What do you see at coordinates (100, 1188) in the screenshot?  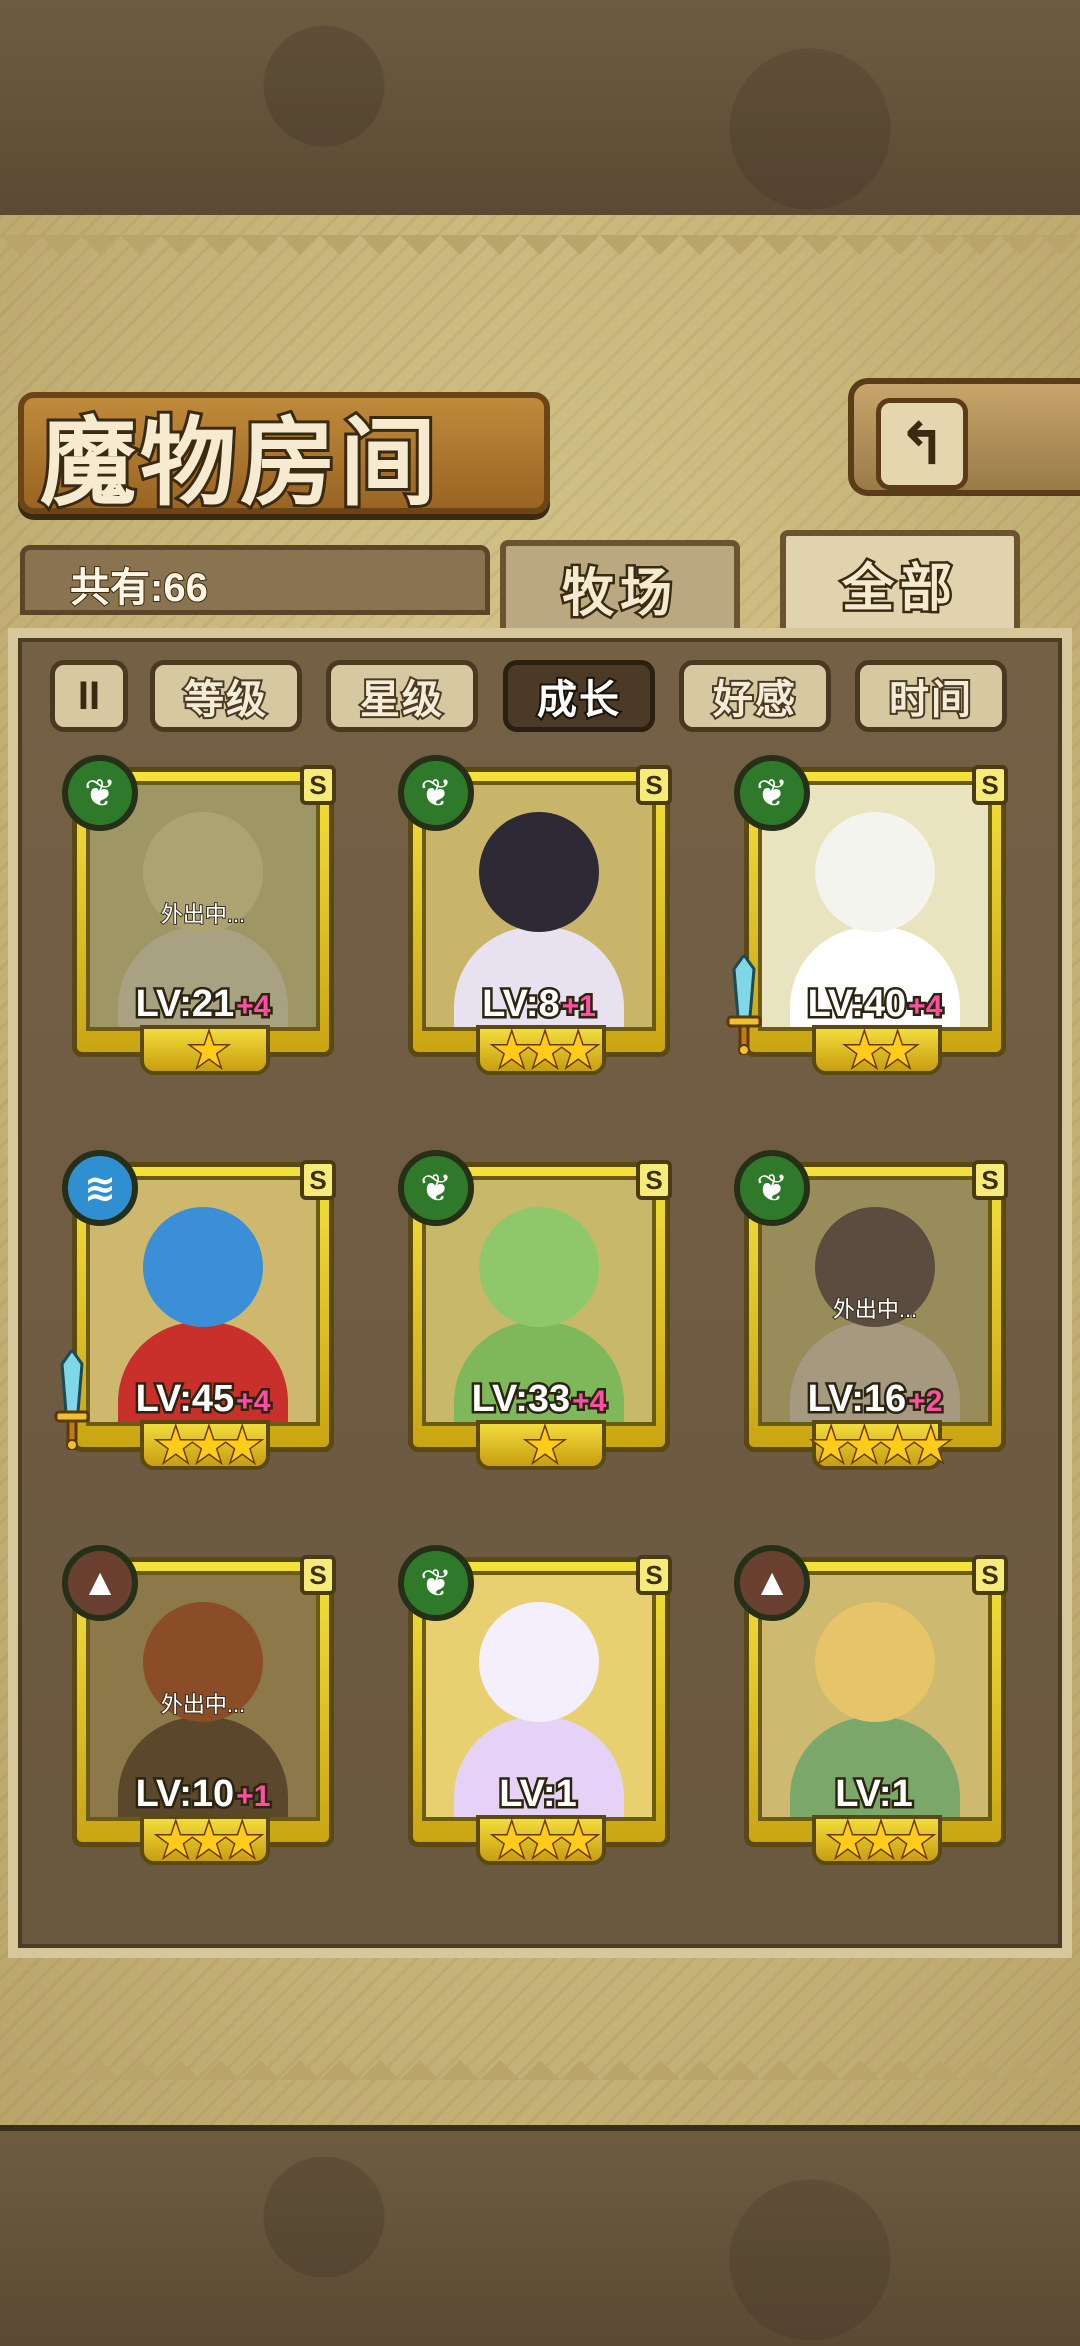 I see `element-water-icon: ≋` at bounding box center [100, 1188].